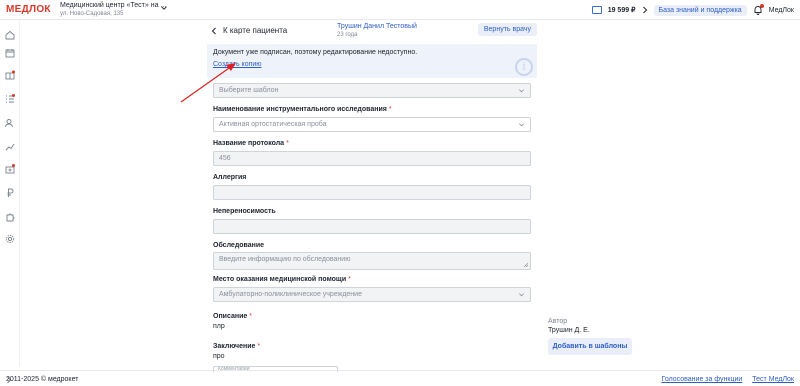 This screenshot has height=386, width=800. What do you see at coordinates (237, 346) in the screenshot?
I see `conclusion-label: Заключение *` at bounding box center [237, 346].